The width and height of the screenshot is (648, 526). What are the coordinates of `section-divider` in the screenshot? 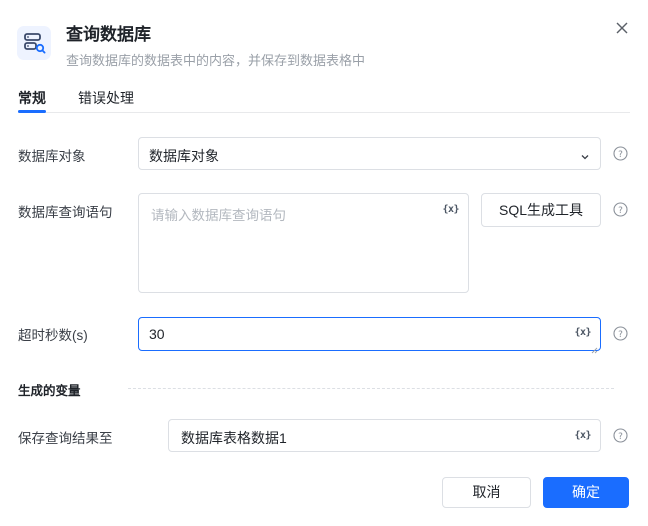 It's located at (371, 388).